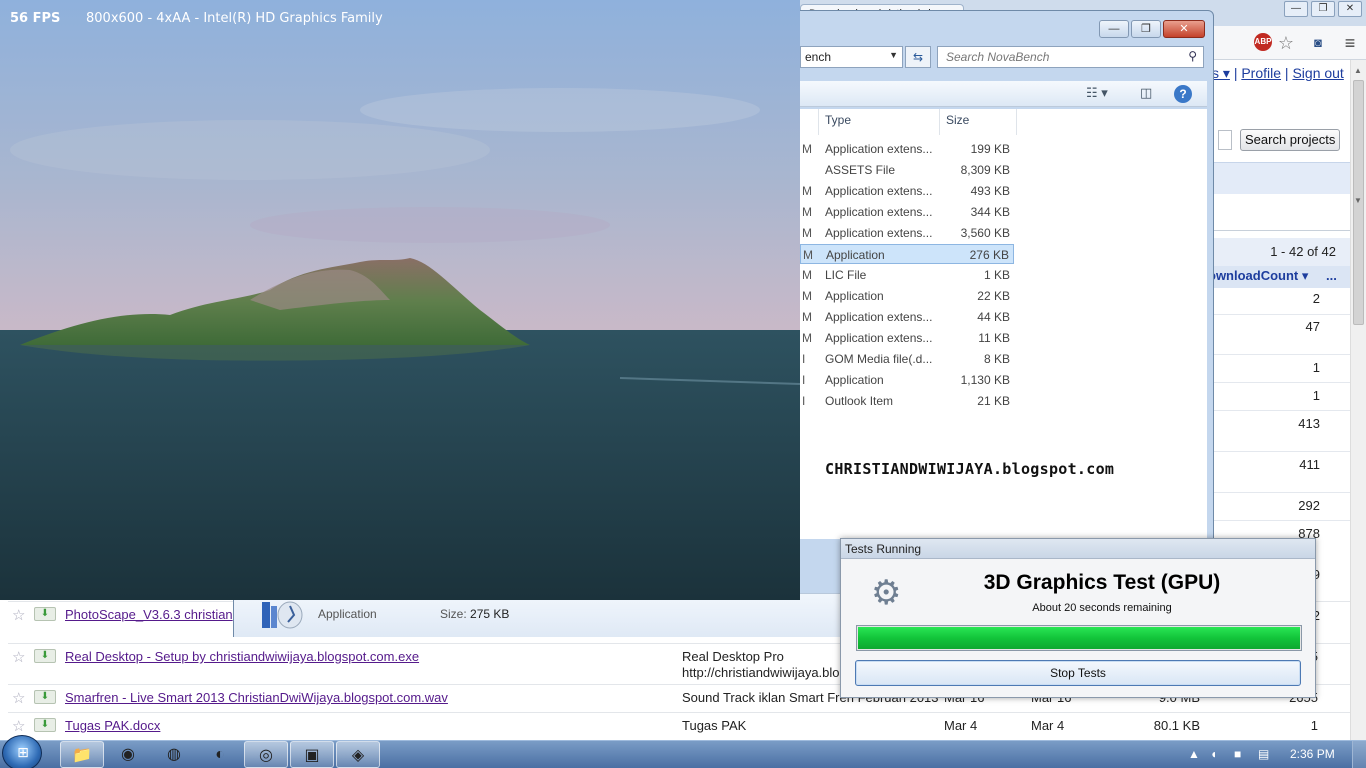 The image size is (1366, 768). I want to click on browser-window-controls: — ❐ ✕, so click(1323, 9).